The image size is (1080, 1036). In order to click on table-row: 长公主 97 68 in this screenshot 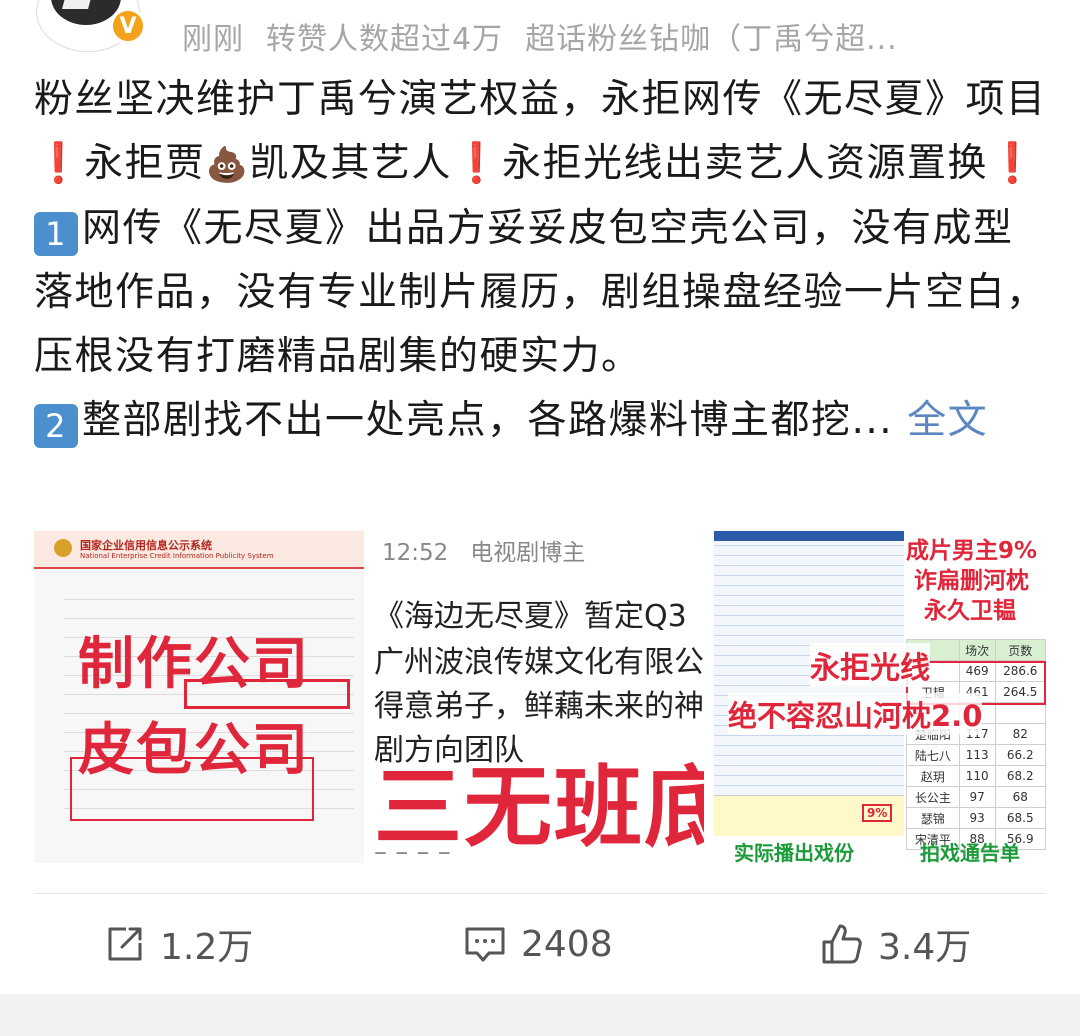, I will do `click(976, 797)`.